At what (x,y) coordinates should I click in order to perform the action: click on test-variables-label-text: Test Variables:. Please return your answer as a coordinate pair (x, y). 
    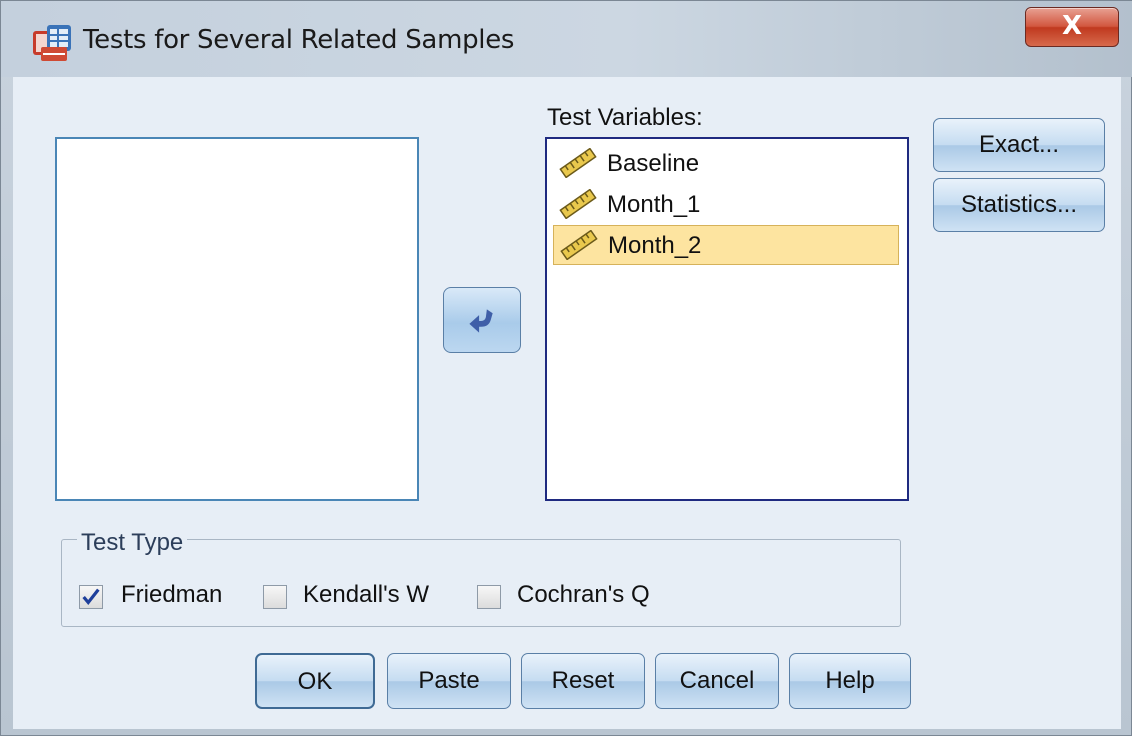
    Looking at the image, I should click on (625, 117).